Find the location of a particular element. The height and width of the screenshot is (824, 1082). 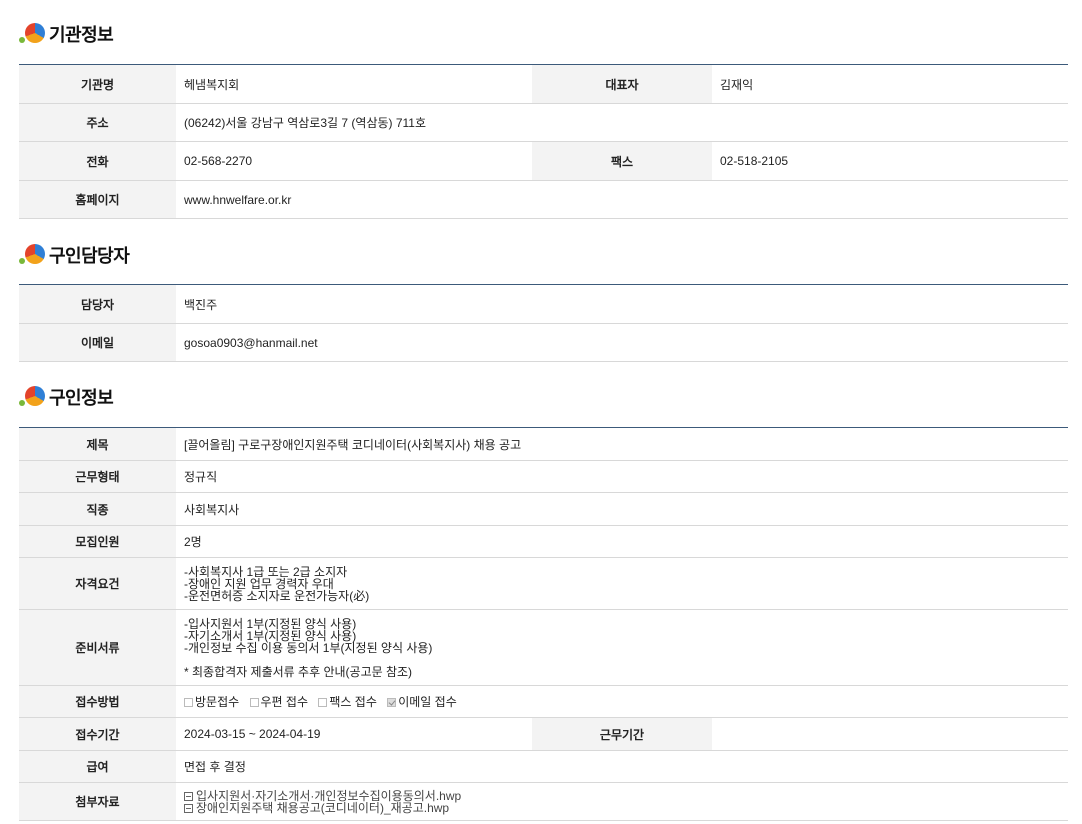

rep-value: 김재익 is located at coordinates (890, 84).